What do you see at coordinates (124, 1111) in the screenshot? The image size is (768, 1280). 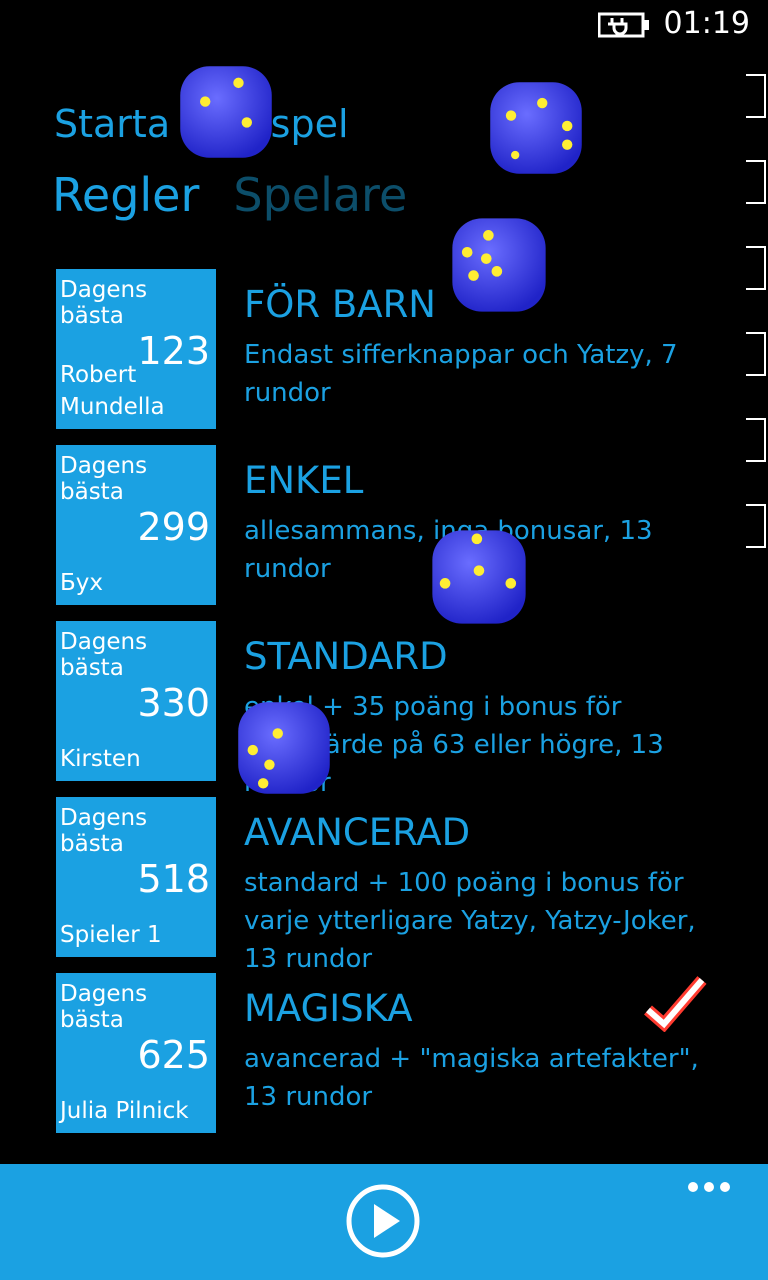 I see `tile-player: Julia Pilnick` at bounding box center [124, 1111].